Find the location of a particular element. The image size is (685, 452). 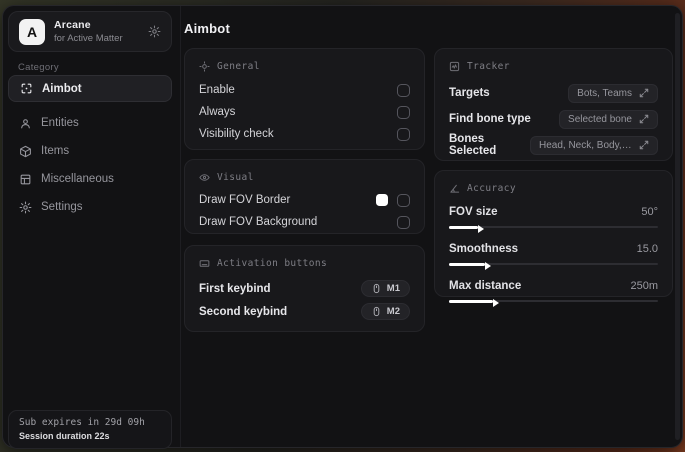

max-distance-slider is located at coordinates (553, 302).